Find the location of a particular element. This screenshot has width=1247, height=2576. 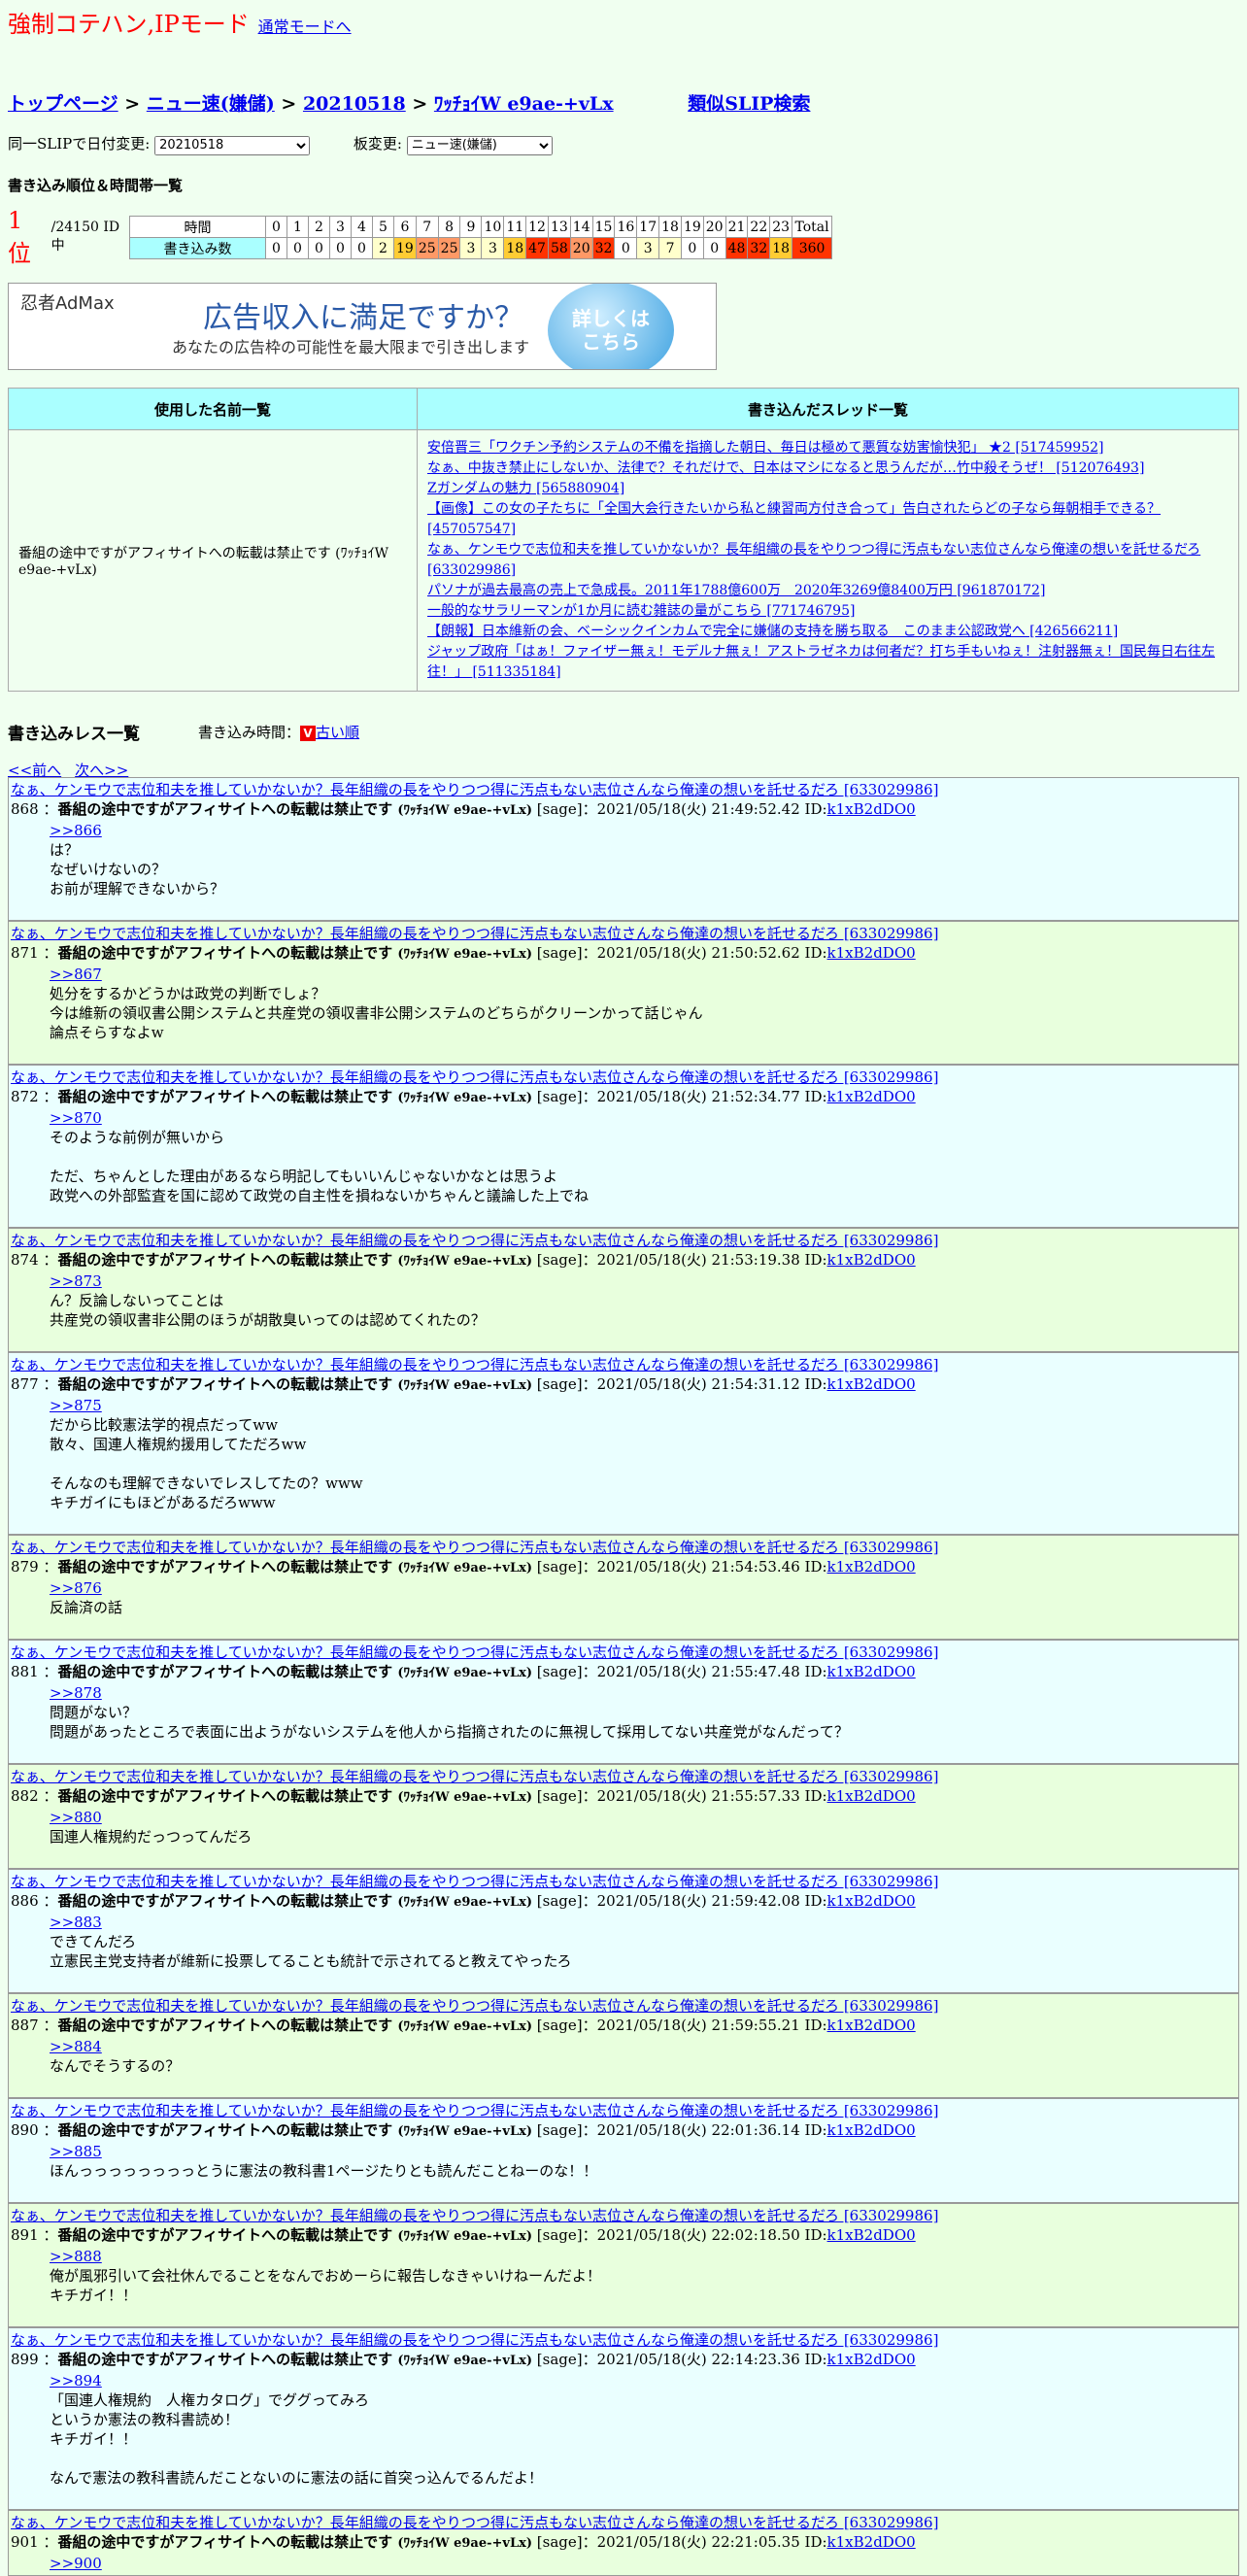

reply-anchor-link: >>894 is located at coordinates (76, 2381).